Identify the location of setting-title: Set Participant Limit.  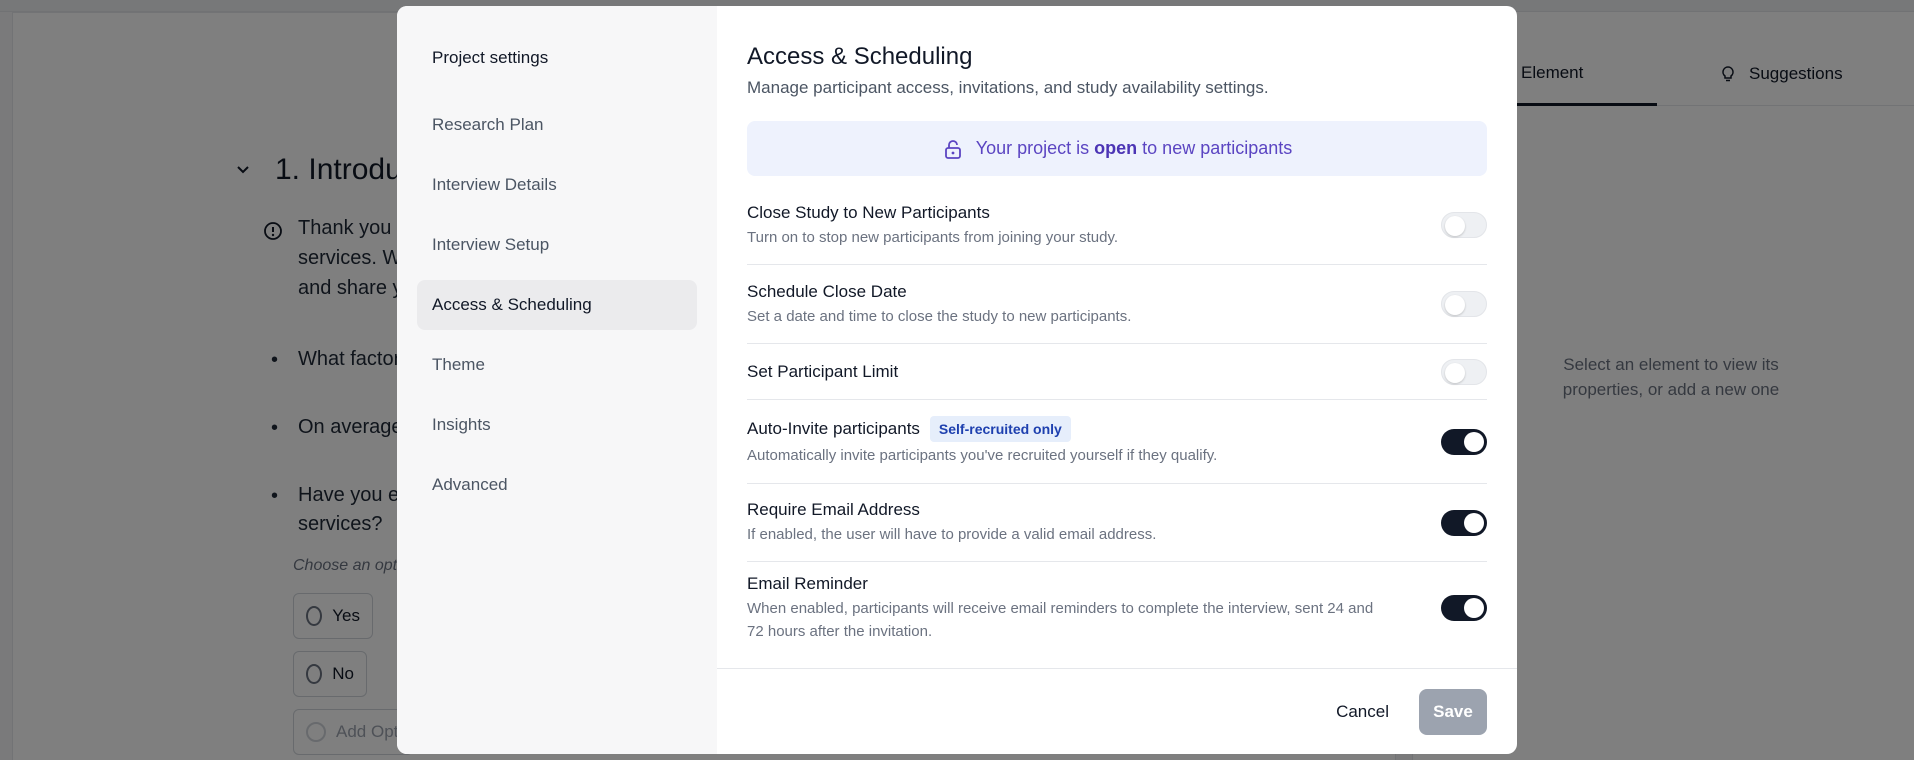
(823, 371).